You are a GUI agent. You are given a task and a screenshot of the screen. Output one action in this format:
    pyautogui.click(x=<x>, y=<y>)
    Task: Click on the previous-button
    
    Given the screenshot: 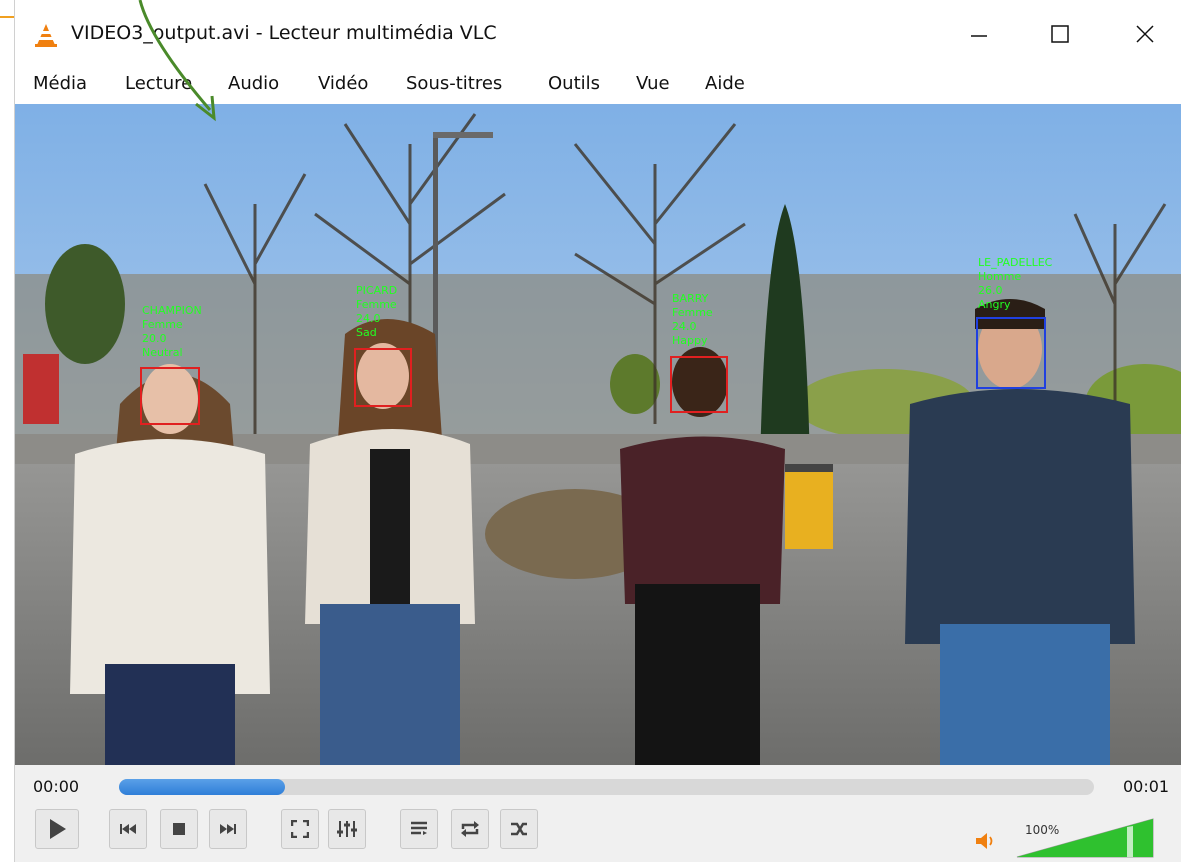 What is the action you would take?
    pyautogui.click(x=128, y=829)
    